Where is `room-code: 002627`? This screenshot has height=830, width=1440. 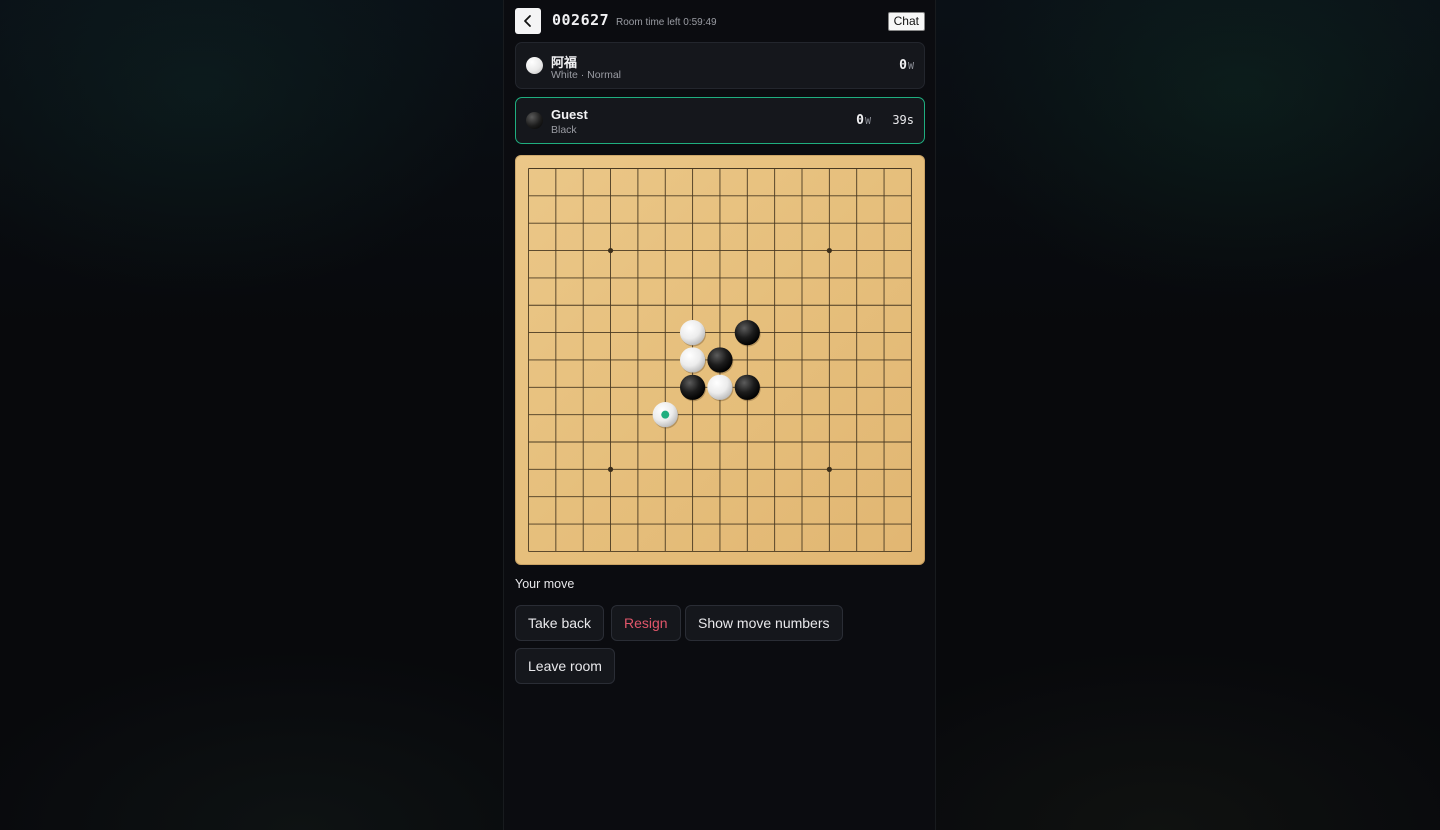 room-code: 002627 is located at coordinates (581, 20).